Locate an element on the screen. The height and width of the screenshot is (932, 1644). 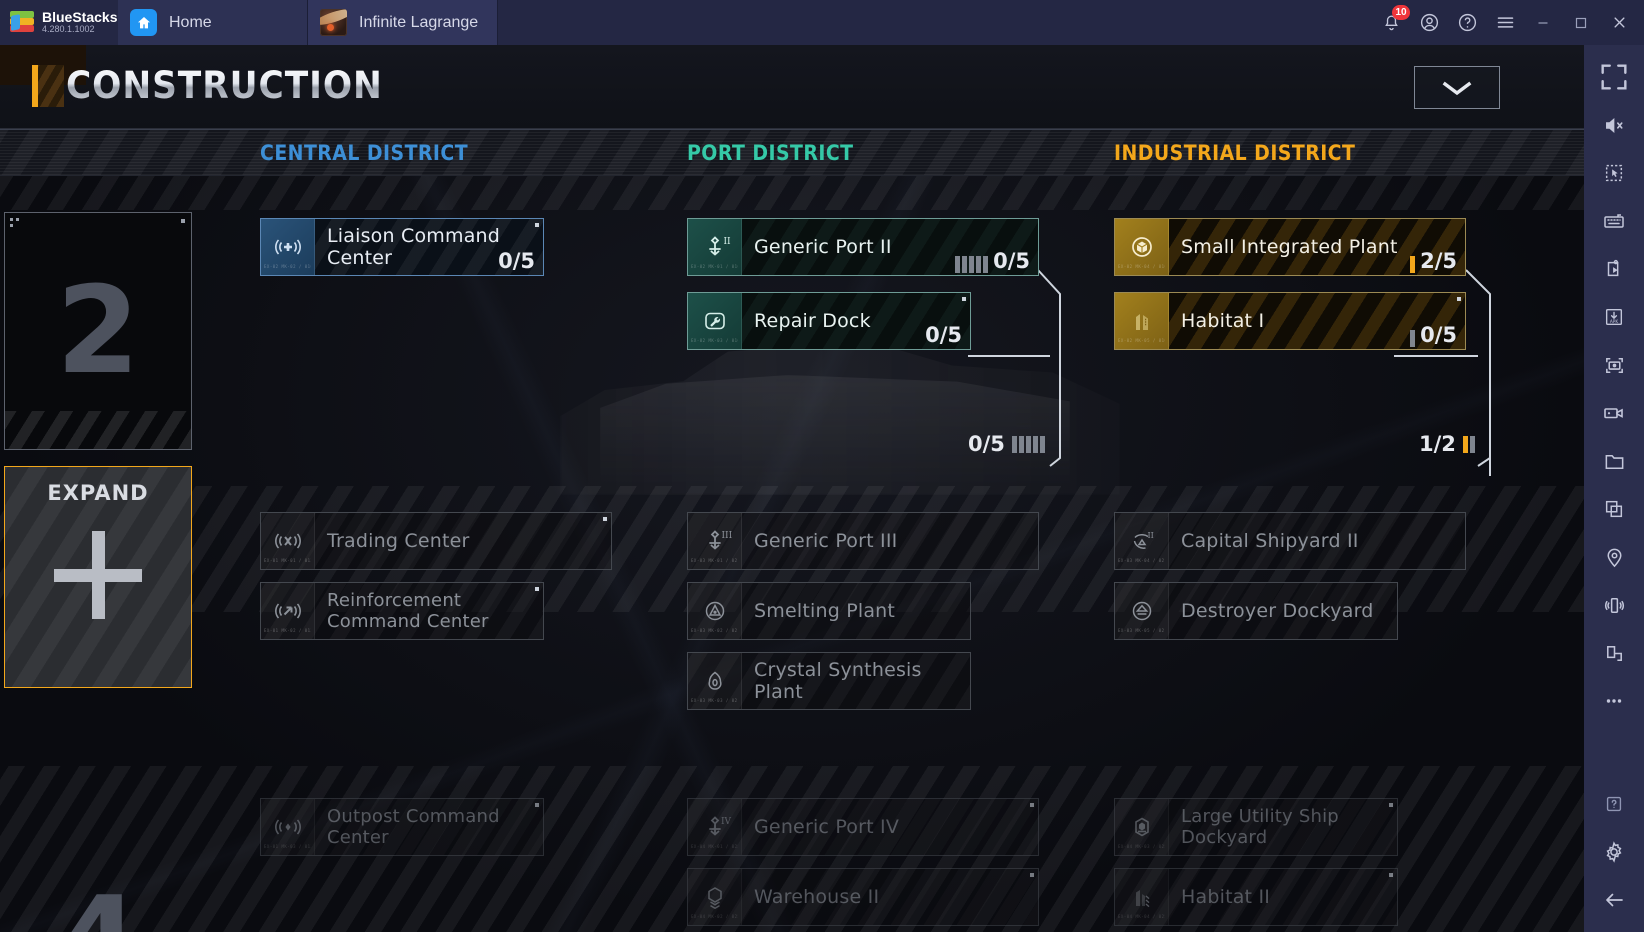
building-card-warehouse-ii: EX-04 MK-02 / 0255 Warehouse II is located at coordinates (863, 897).